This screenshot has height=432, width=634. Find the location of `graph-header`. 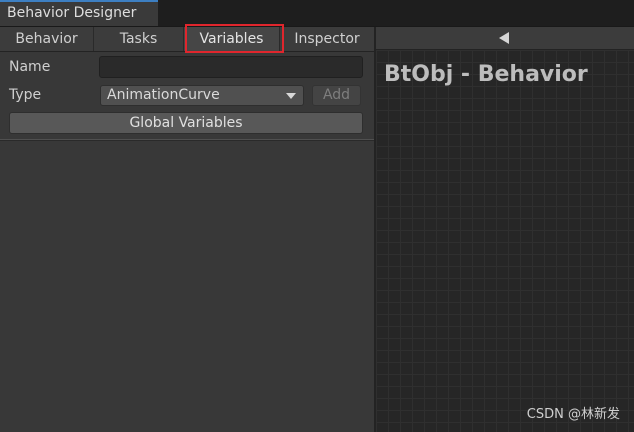

graph-header is located at coordinates (505, 38).